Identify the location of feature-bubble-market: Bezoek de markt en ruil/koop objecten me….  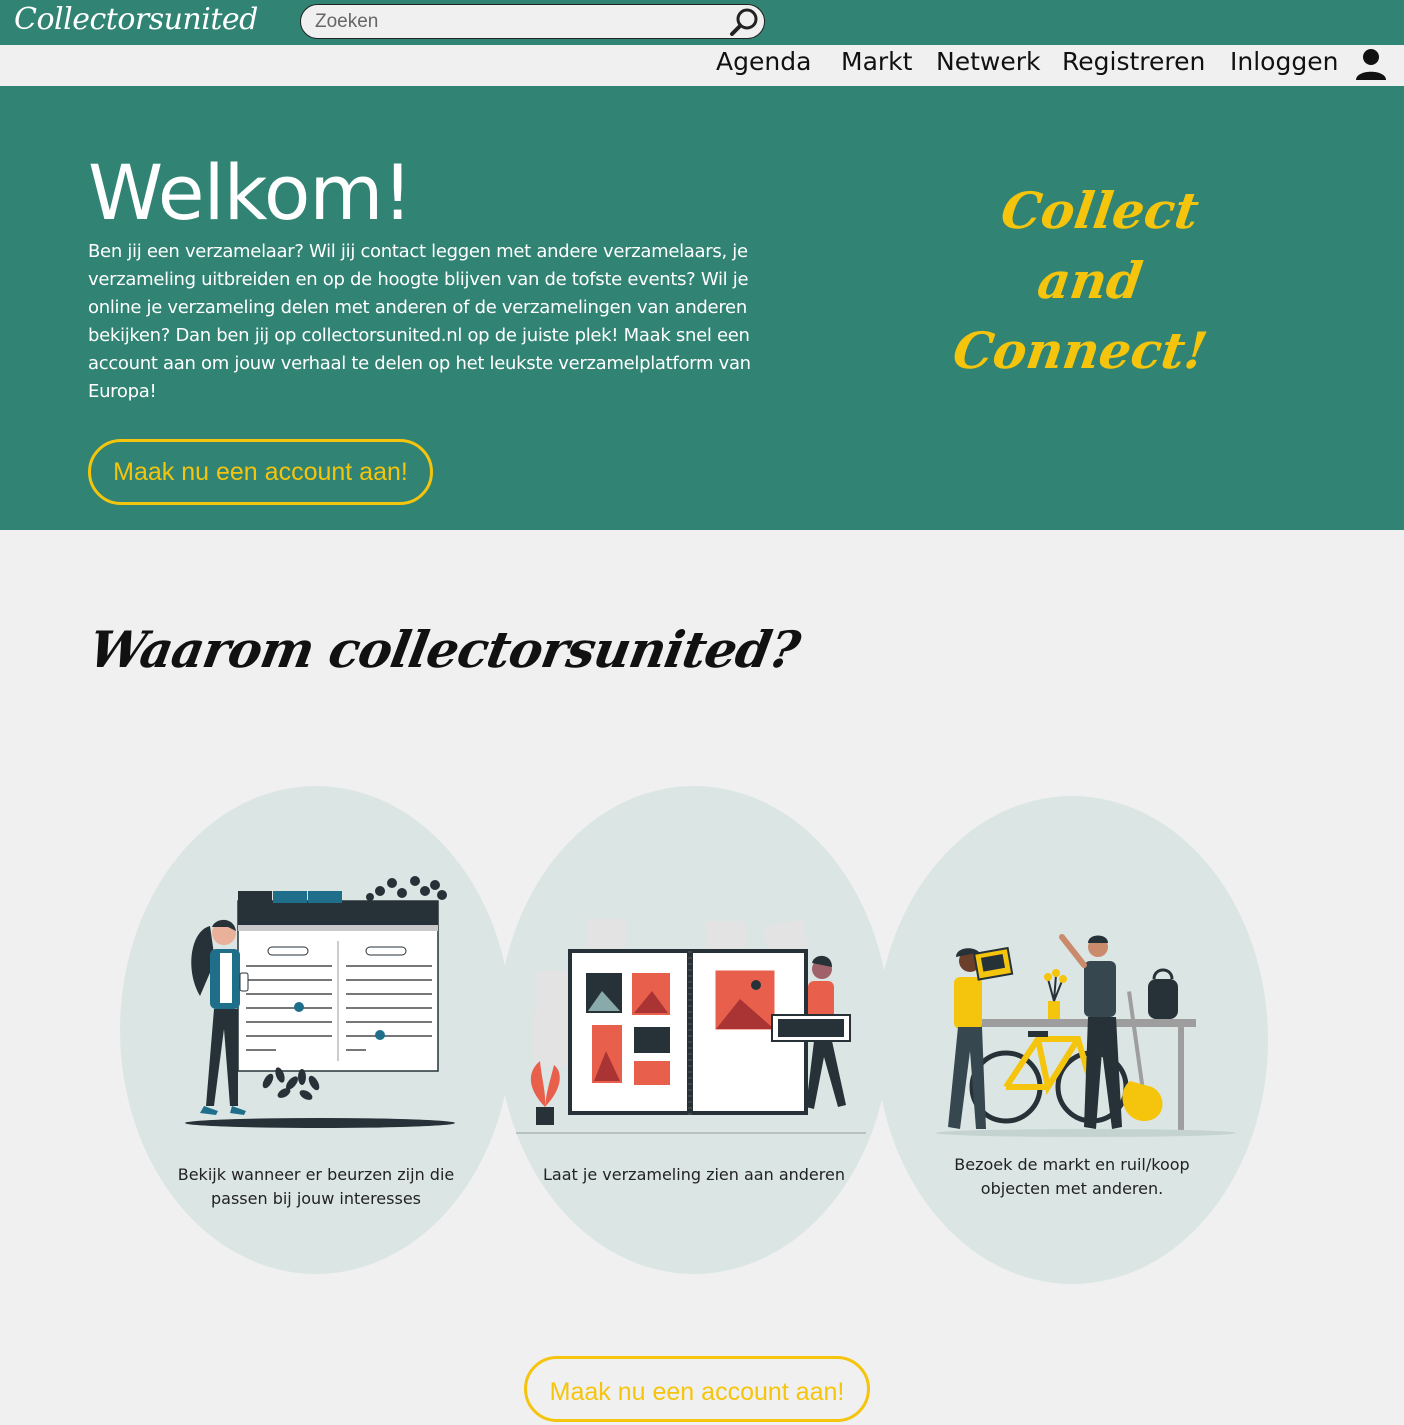
(1072, 1040).